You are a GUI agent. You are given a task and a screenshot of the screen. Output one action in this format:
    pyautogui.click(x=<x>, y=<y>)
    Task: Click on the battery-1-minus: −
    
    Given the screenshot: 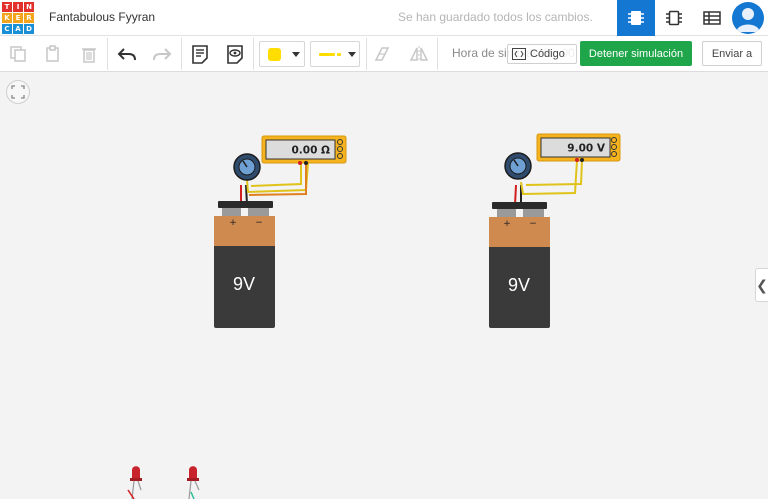 What is the action you would take?
    pyautogui.click(x=259, y=223)
    